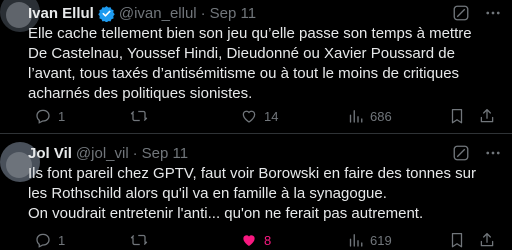 This screenshot has height=250, width=512. I want to click on like-count: 8, so click(268, 240).